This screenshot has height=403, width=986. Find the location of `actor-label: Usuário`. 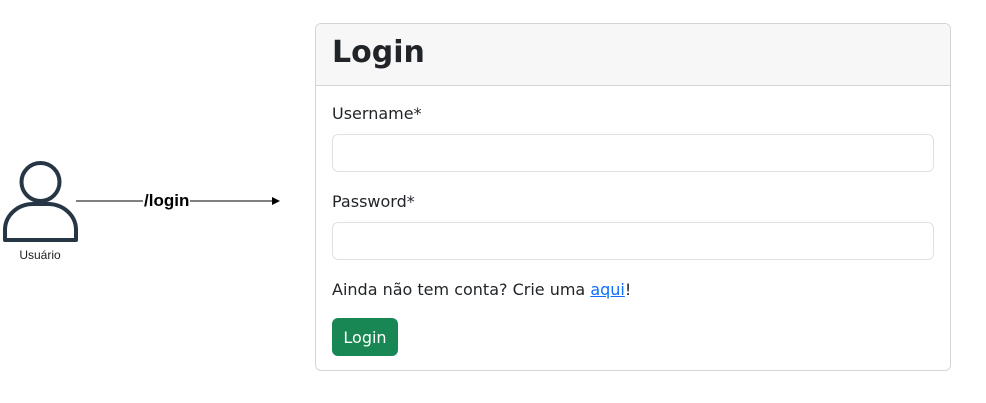

actor-label: Usuário is located at coordinates (40, 255).